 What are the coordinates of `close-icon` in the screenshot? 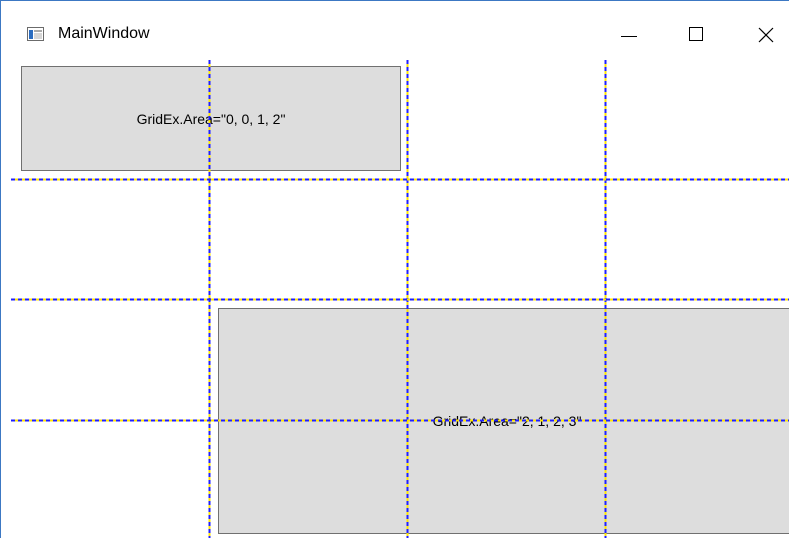 It's located at (766, 35).